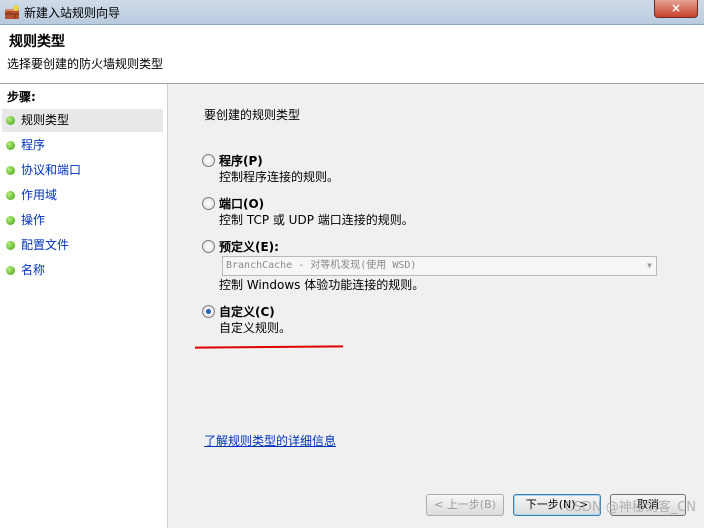 The height and width of the screenshot is (528, 704). What do you see at coordinates (82, 195) in the screenshot?
I see `sidebar-item-scope: 作用域` at bounding box center [82, 195].